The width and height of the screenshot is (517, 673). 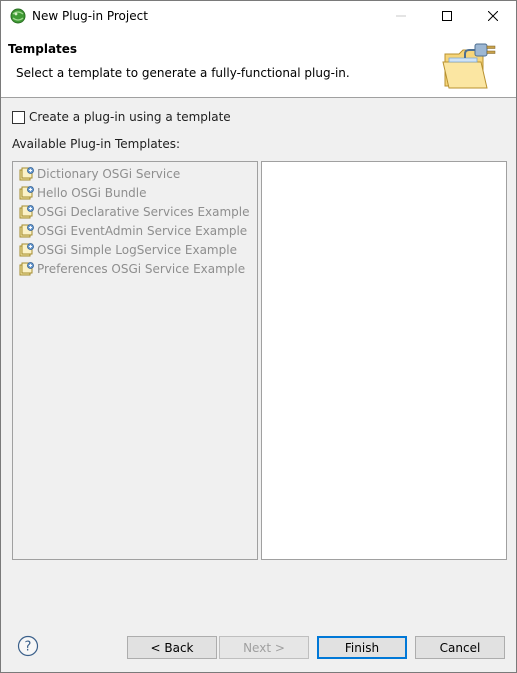 What do you see at coordinates (96, 144) in the screenshot?
I see `available-templates-label: Available Plug-in Templates:` at bounding box center [96, 144].